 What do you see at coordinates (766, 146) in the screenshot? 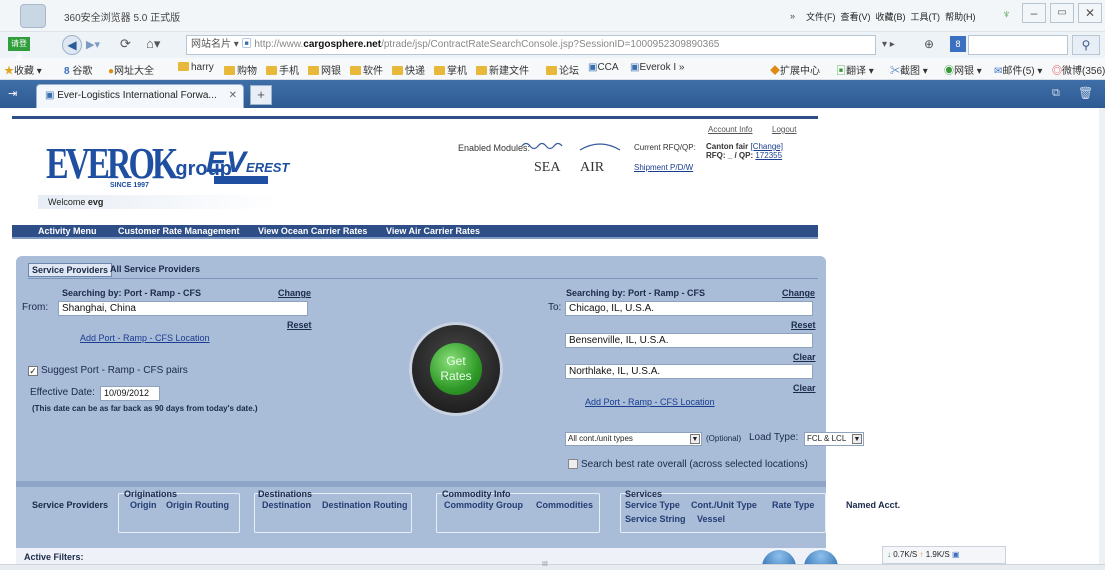
I see `rfq-change-link: [Change]` at bounding box center [766, 146].